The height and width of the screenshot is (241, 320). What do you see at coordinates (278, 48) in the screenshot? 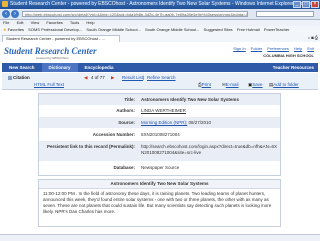
I see `preferences-link: Preferences` at bounding box center [278, 48].